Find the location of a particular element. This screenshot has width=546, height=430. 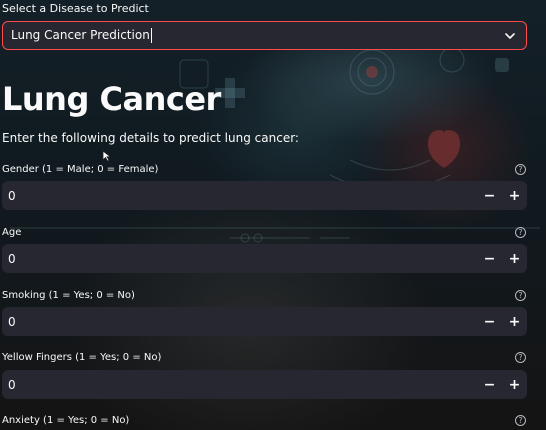

smoking-label: Smoking (1 = Yes; 0 = No) is located at coordinates (68, 295).